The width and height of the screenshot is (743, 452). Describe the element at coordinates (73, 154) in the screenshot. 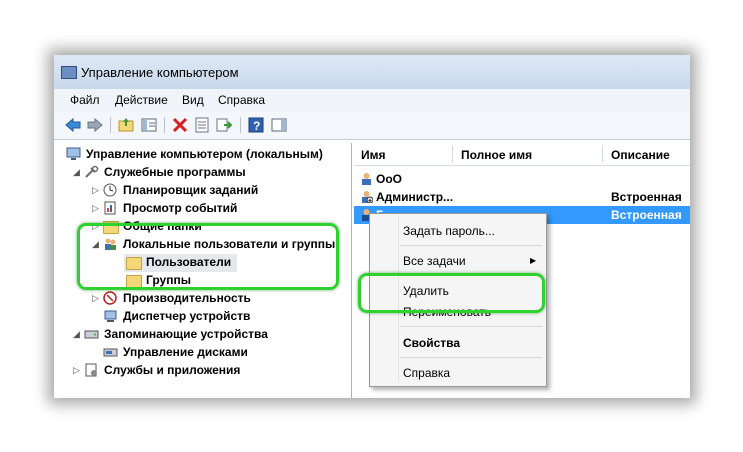

I see `computer-icon` at that location.